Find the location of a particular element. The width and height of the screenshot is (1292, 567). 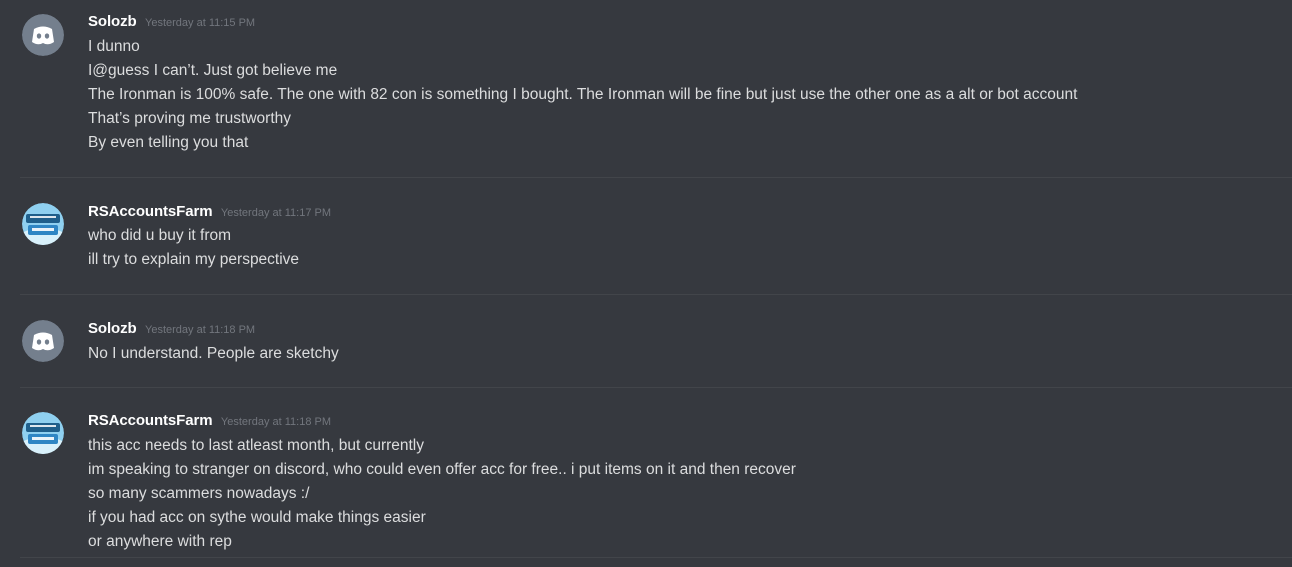

message-header: Solozb Yesterday at 11:15 PM is located at coordinates (171, 23).